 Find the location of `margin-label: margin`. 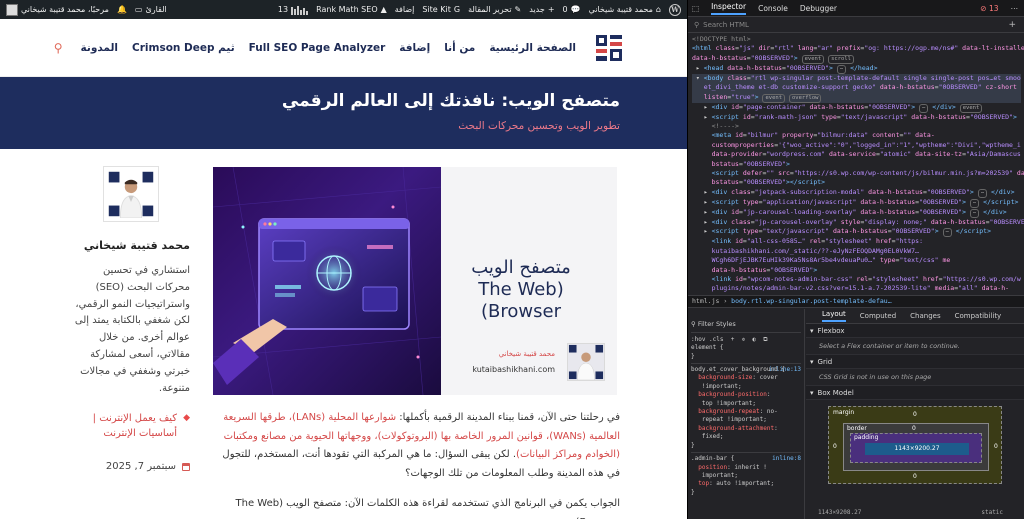

margin-label: margin is located at coordinates (844, 412).